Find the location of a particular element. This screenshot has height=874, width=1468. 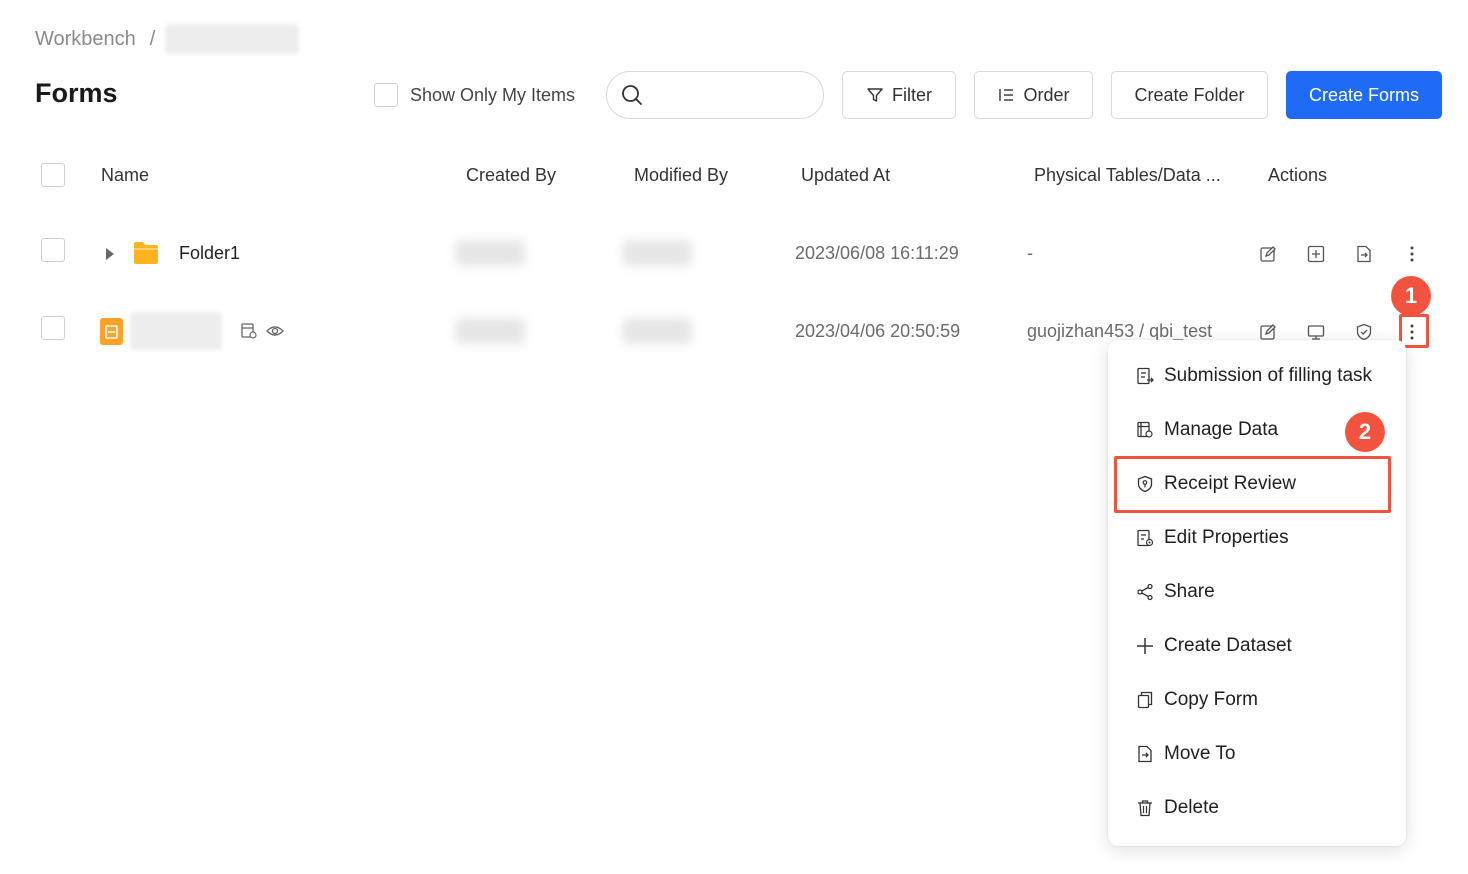

page-title: Forms is located at coordinates (76, 93).